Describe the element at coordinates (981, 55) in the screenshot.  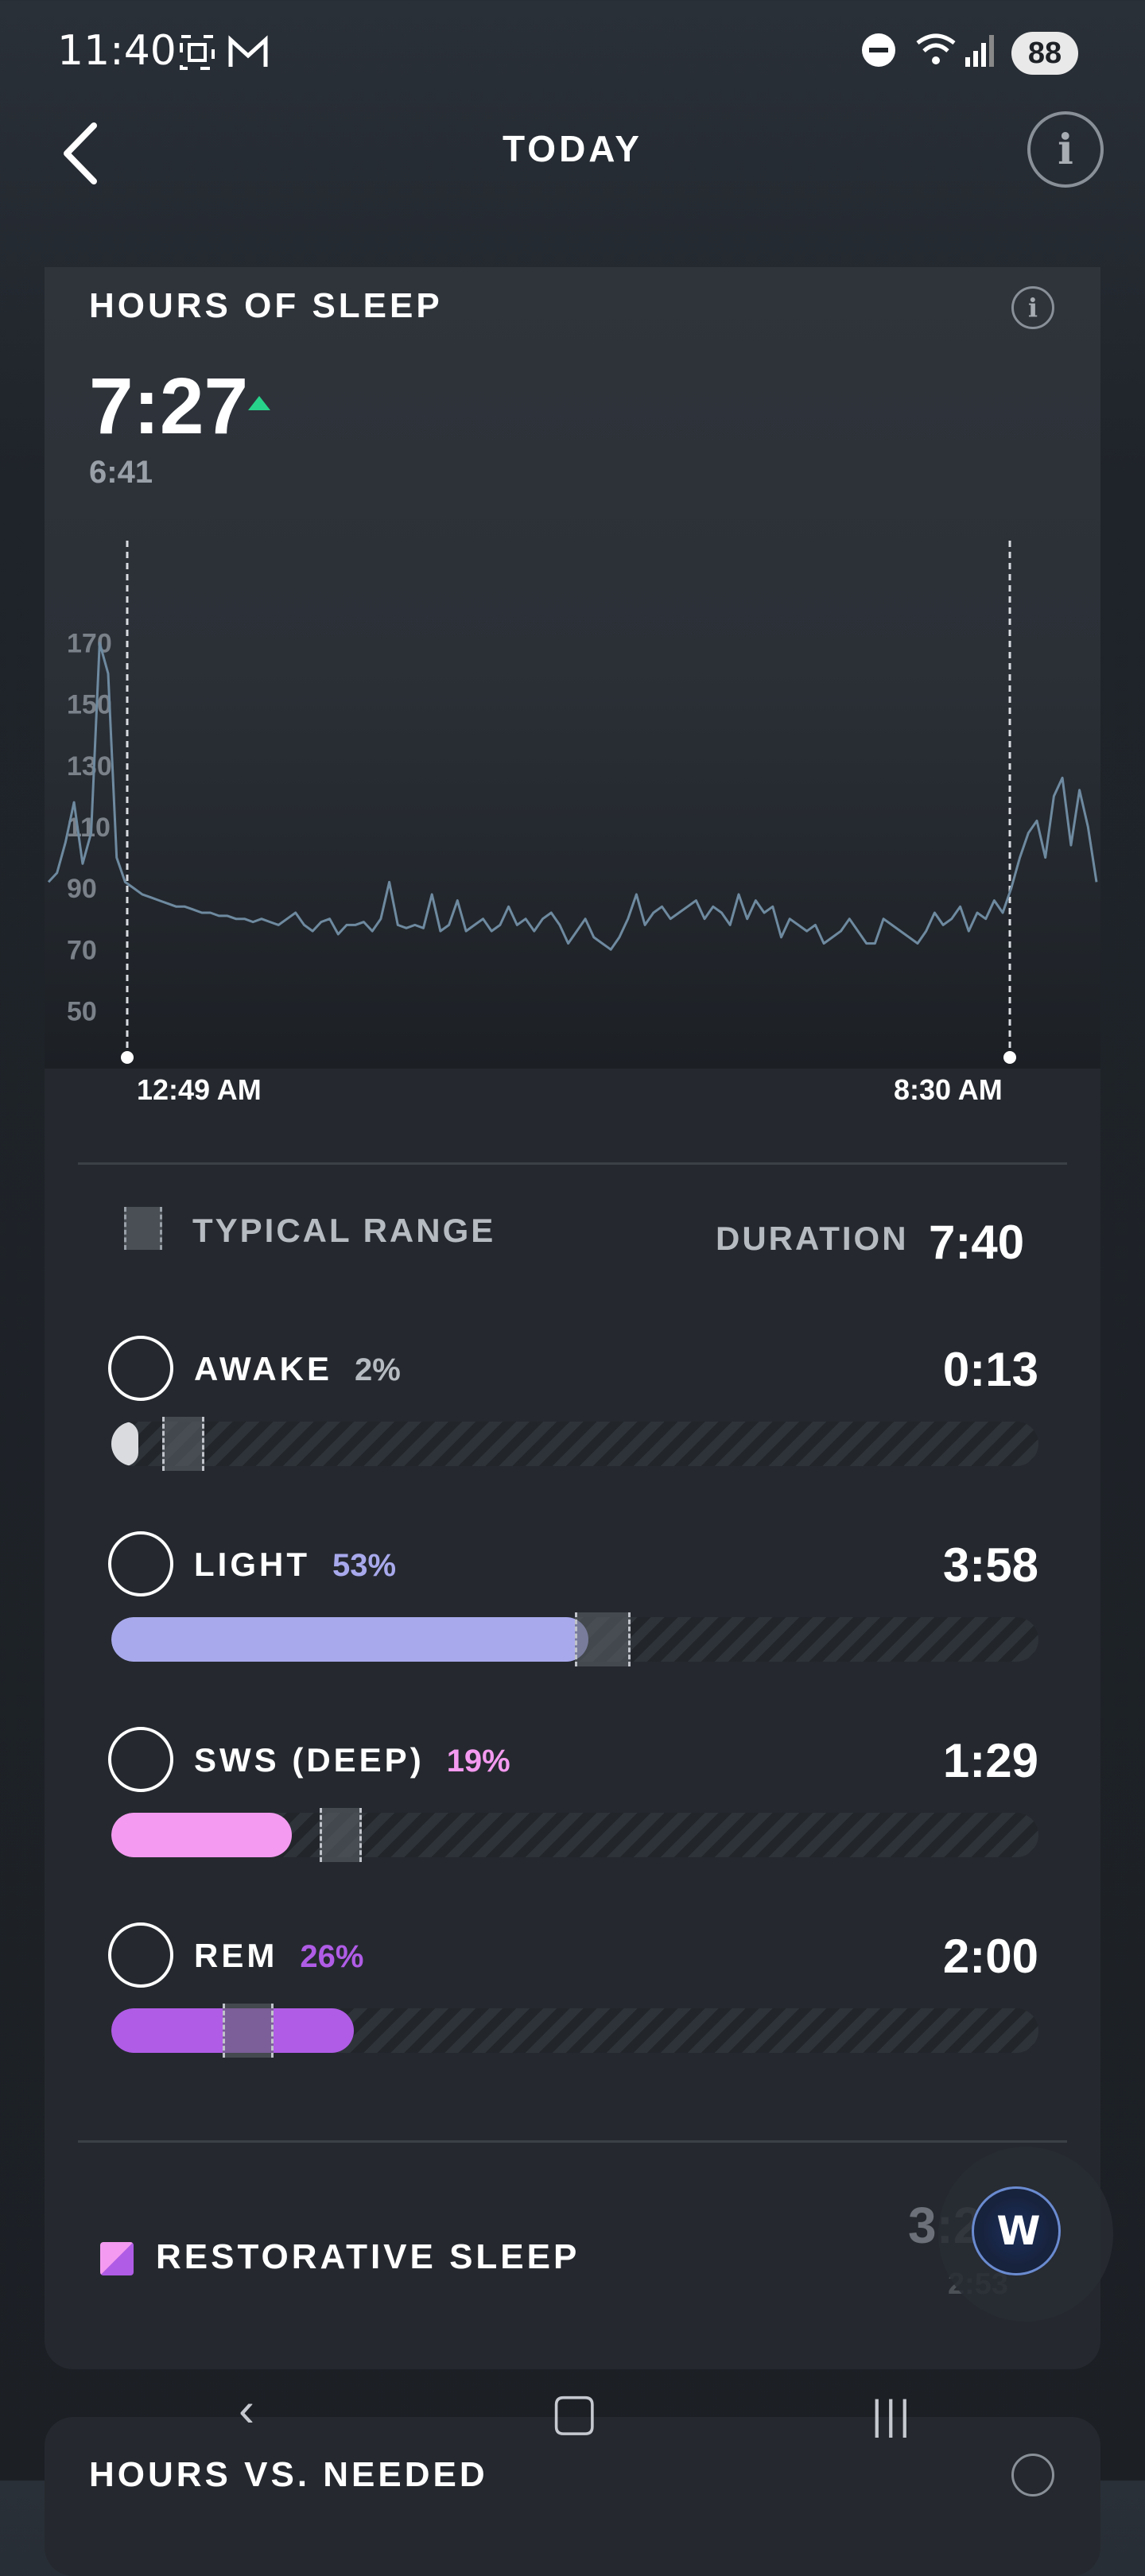
I see `signal-icon` at that location.